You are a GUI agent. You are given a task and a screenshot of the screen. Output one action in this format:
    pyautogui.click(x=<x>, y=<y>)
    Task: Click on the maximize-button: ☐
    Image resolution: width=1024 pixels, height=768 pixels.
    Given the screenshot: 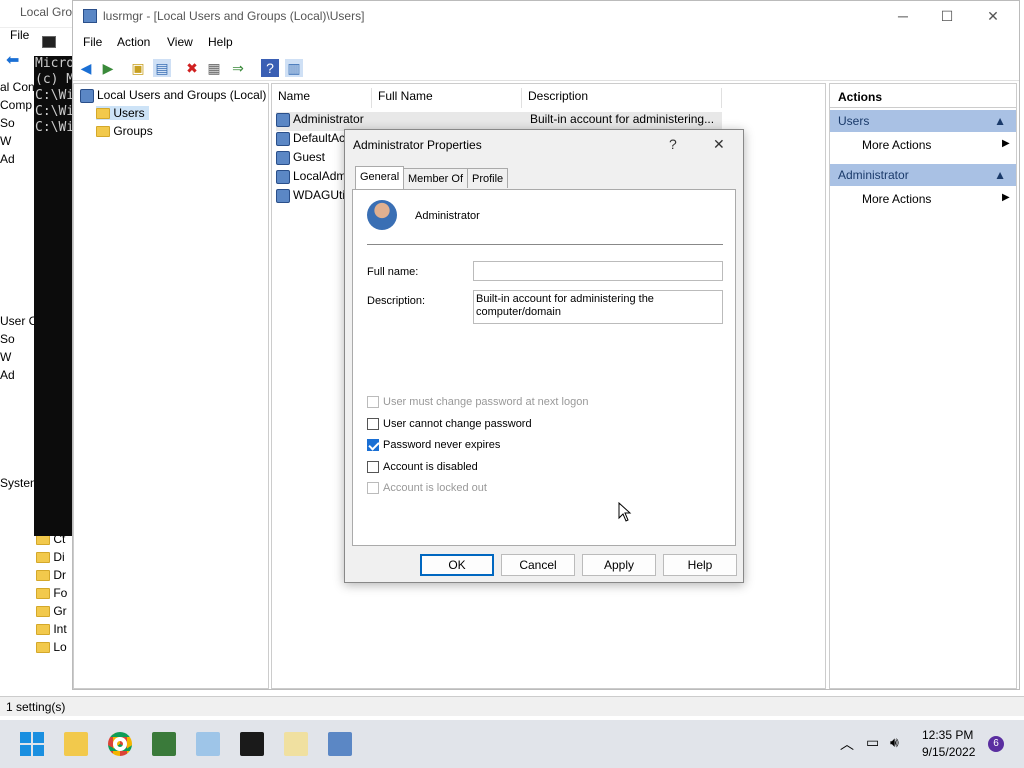 What is the action you would take?
    pyautogui.click(x=947, y=16)
    